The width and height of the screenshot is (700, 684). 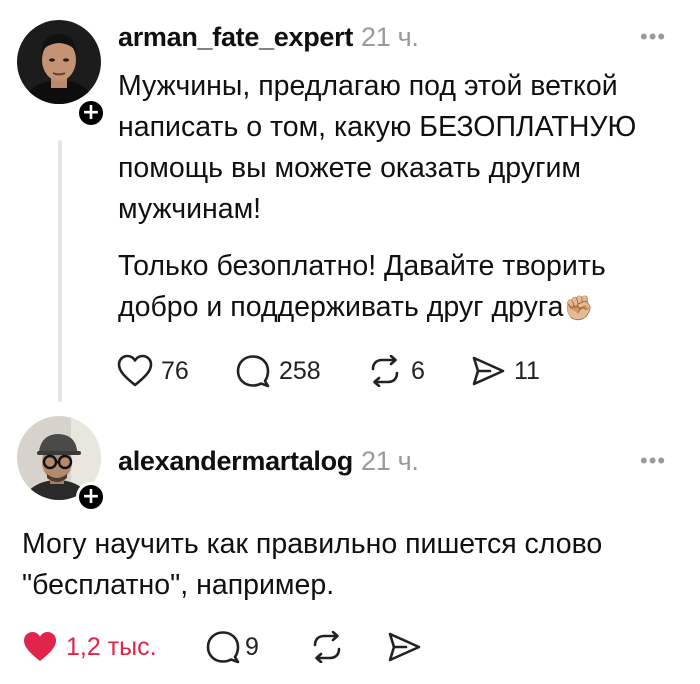 I want to click on thread-line, so click(x=60, y=271).